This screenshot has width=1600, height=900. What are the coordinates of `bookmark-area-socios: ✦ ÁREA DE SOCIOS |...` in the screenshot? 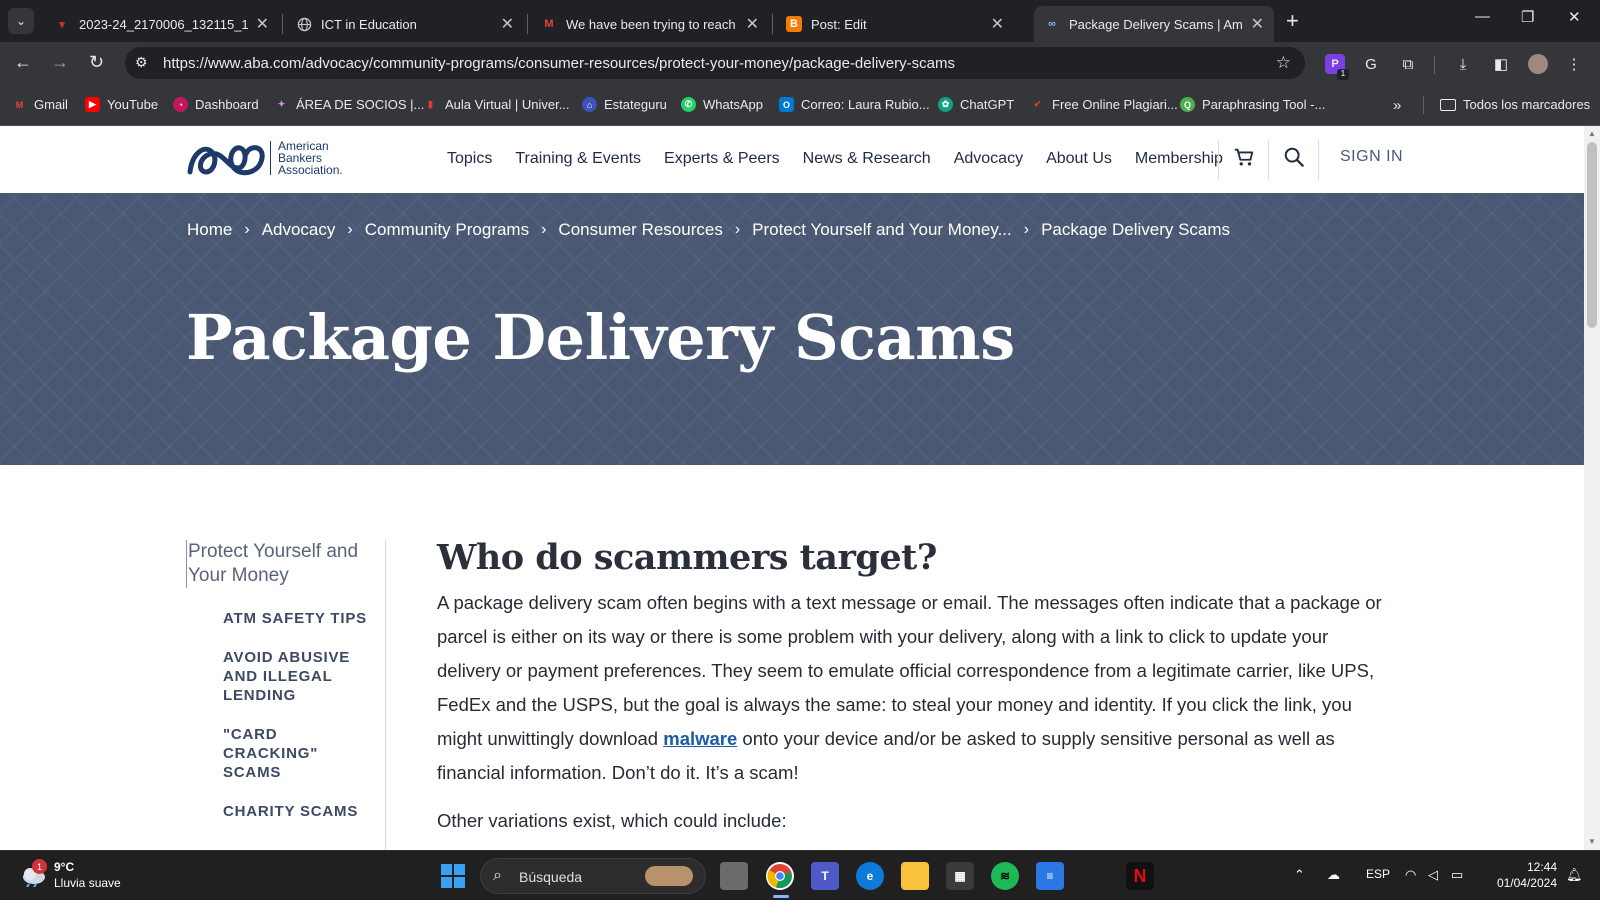 It's located at (349, 104).